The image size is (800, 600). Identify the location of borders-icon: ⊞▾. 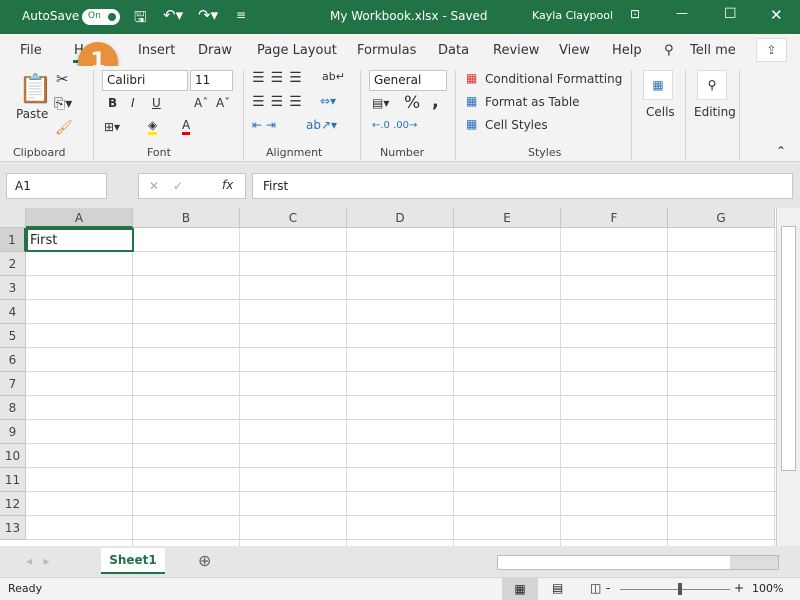
(112, 127).